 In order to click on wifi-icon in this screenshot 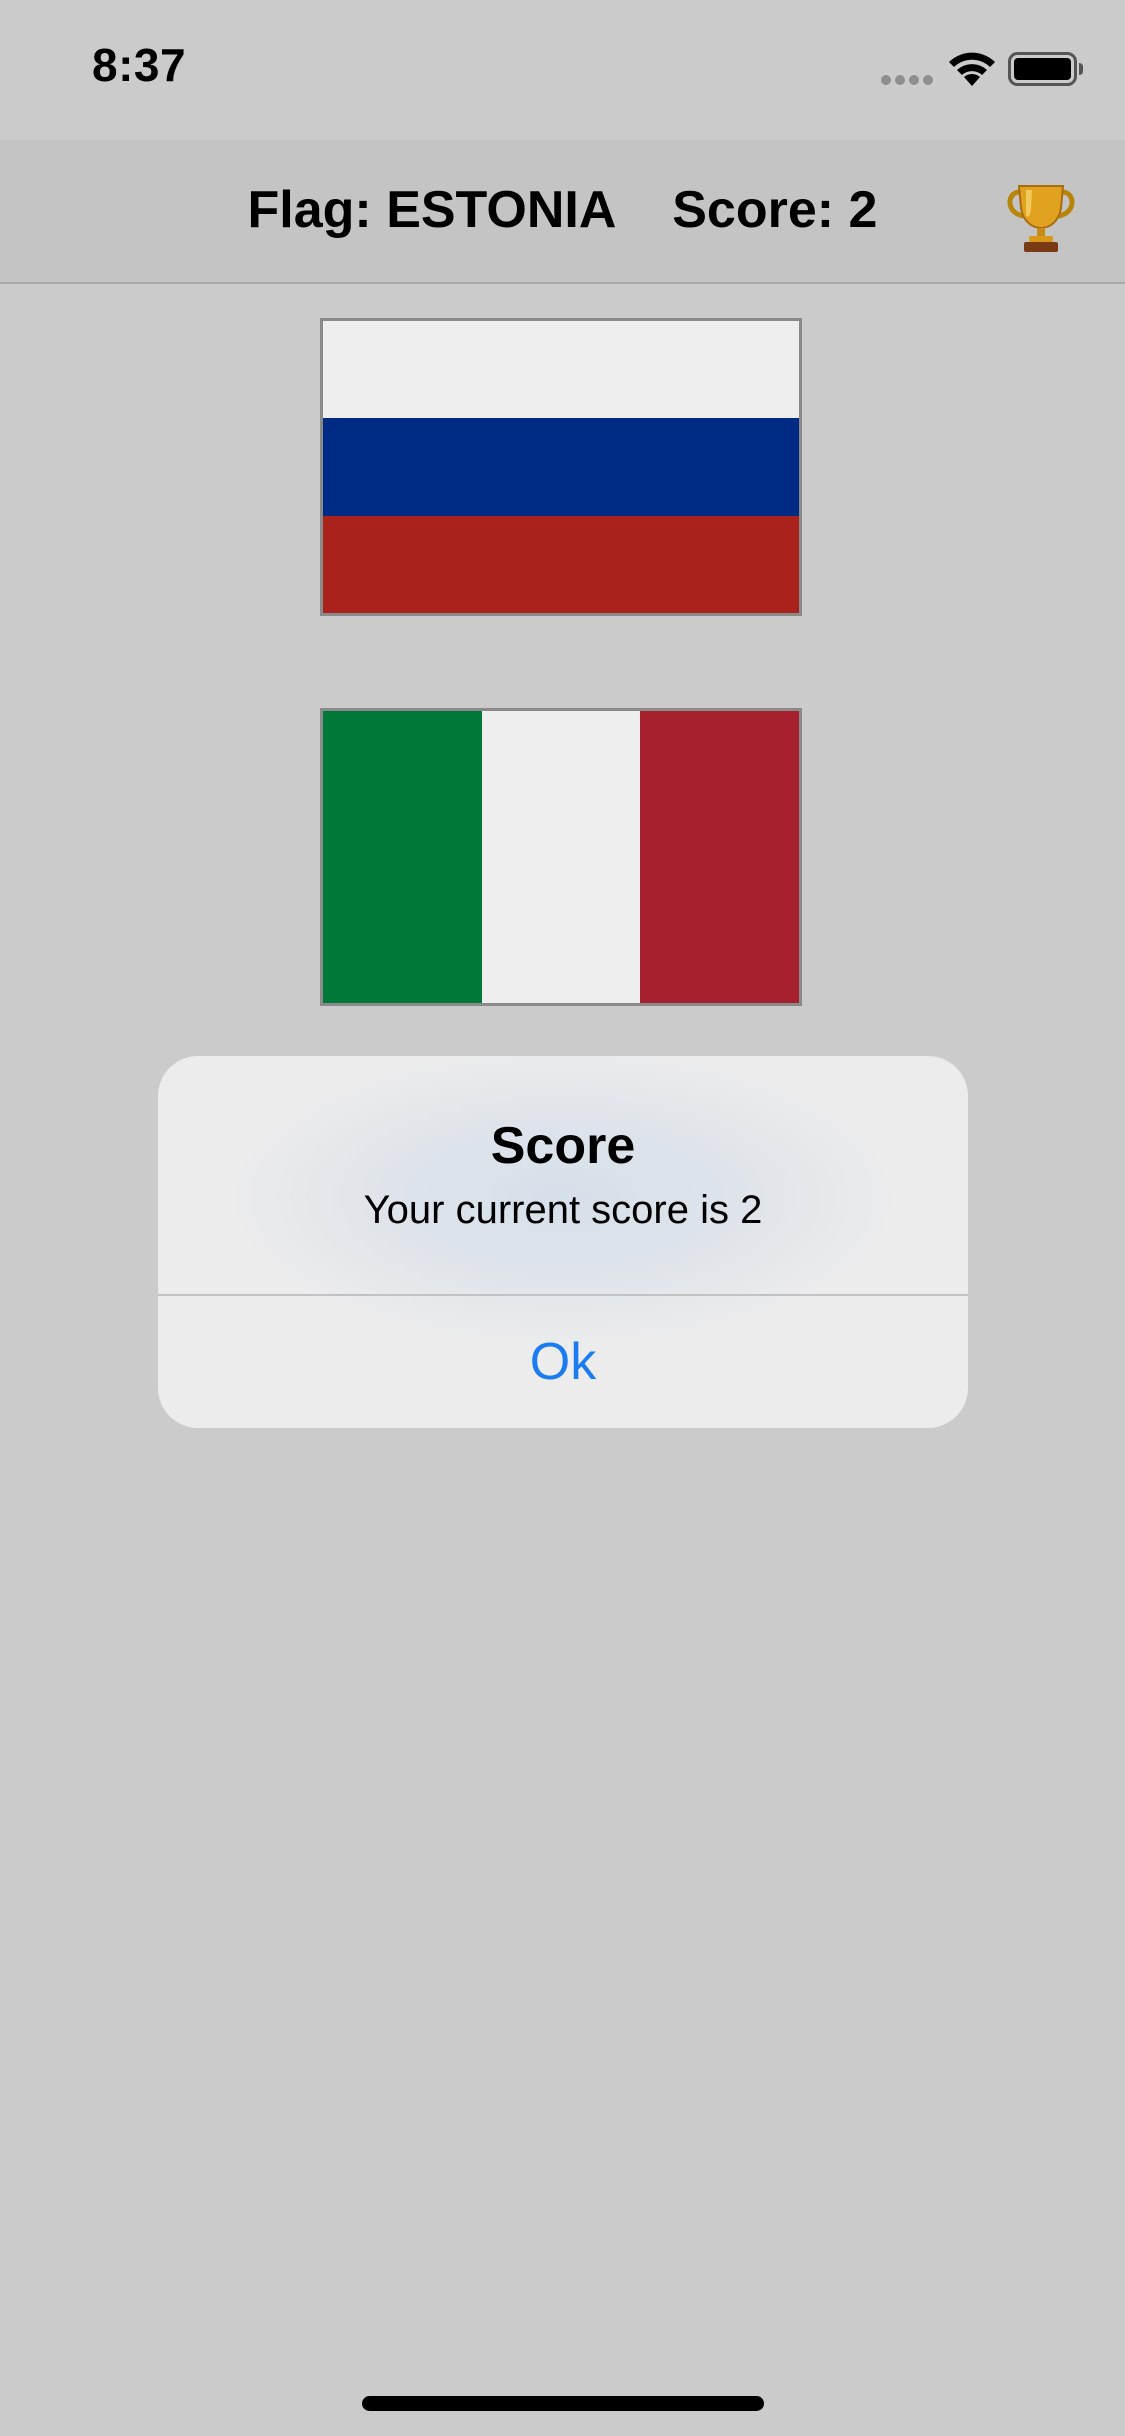, I will do `click(972, 69)`.